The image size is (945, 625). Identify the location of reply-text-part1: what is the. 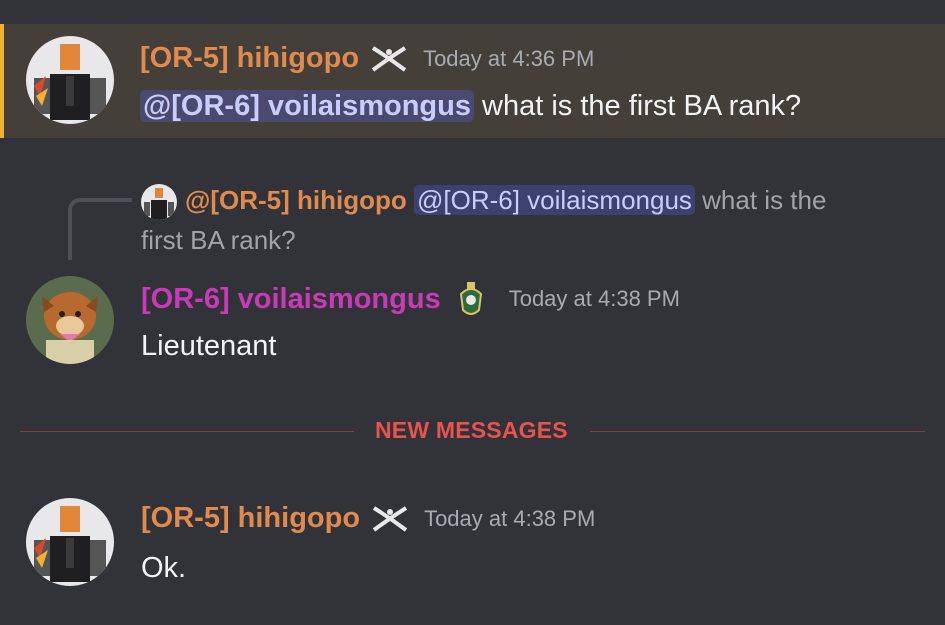
(760, 200).